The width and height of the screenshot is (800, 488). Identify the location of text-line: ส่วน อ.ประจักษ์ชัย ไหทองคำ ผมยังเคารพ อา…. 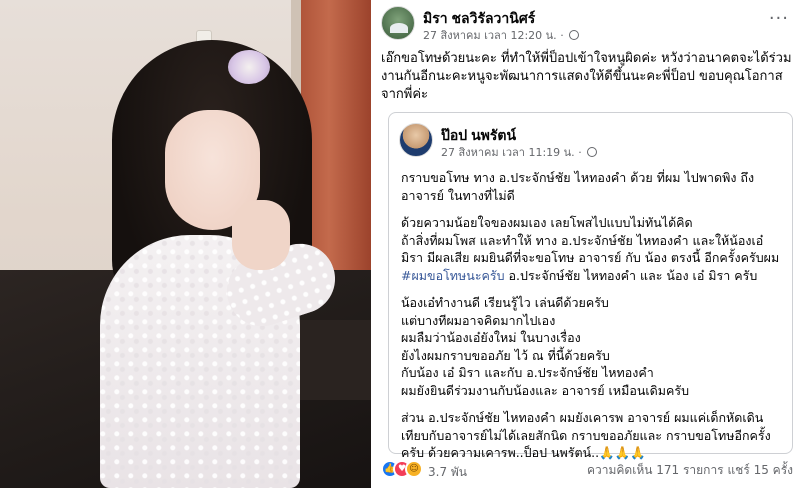
(582, 417).